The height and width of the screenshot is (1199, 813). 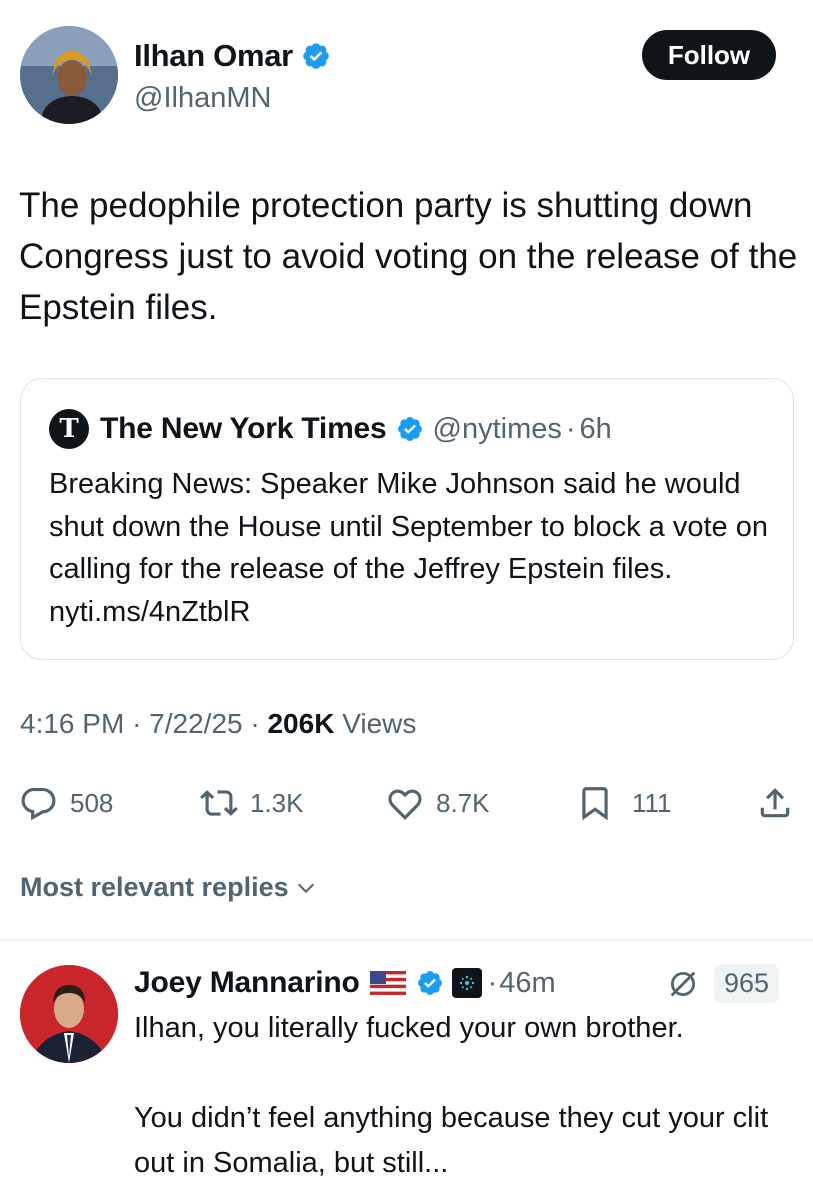 I want to click on replies-sort-label: Most relevant replies, so click(x=154, y=887).